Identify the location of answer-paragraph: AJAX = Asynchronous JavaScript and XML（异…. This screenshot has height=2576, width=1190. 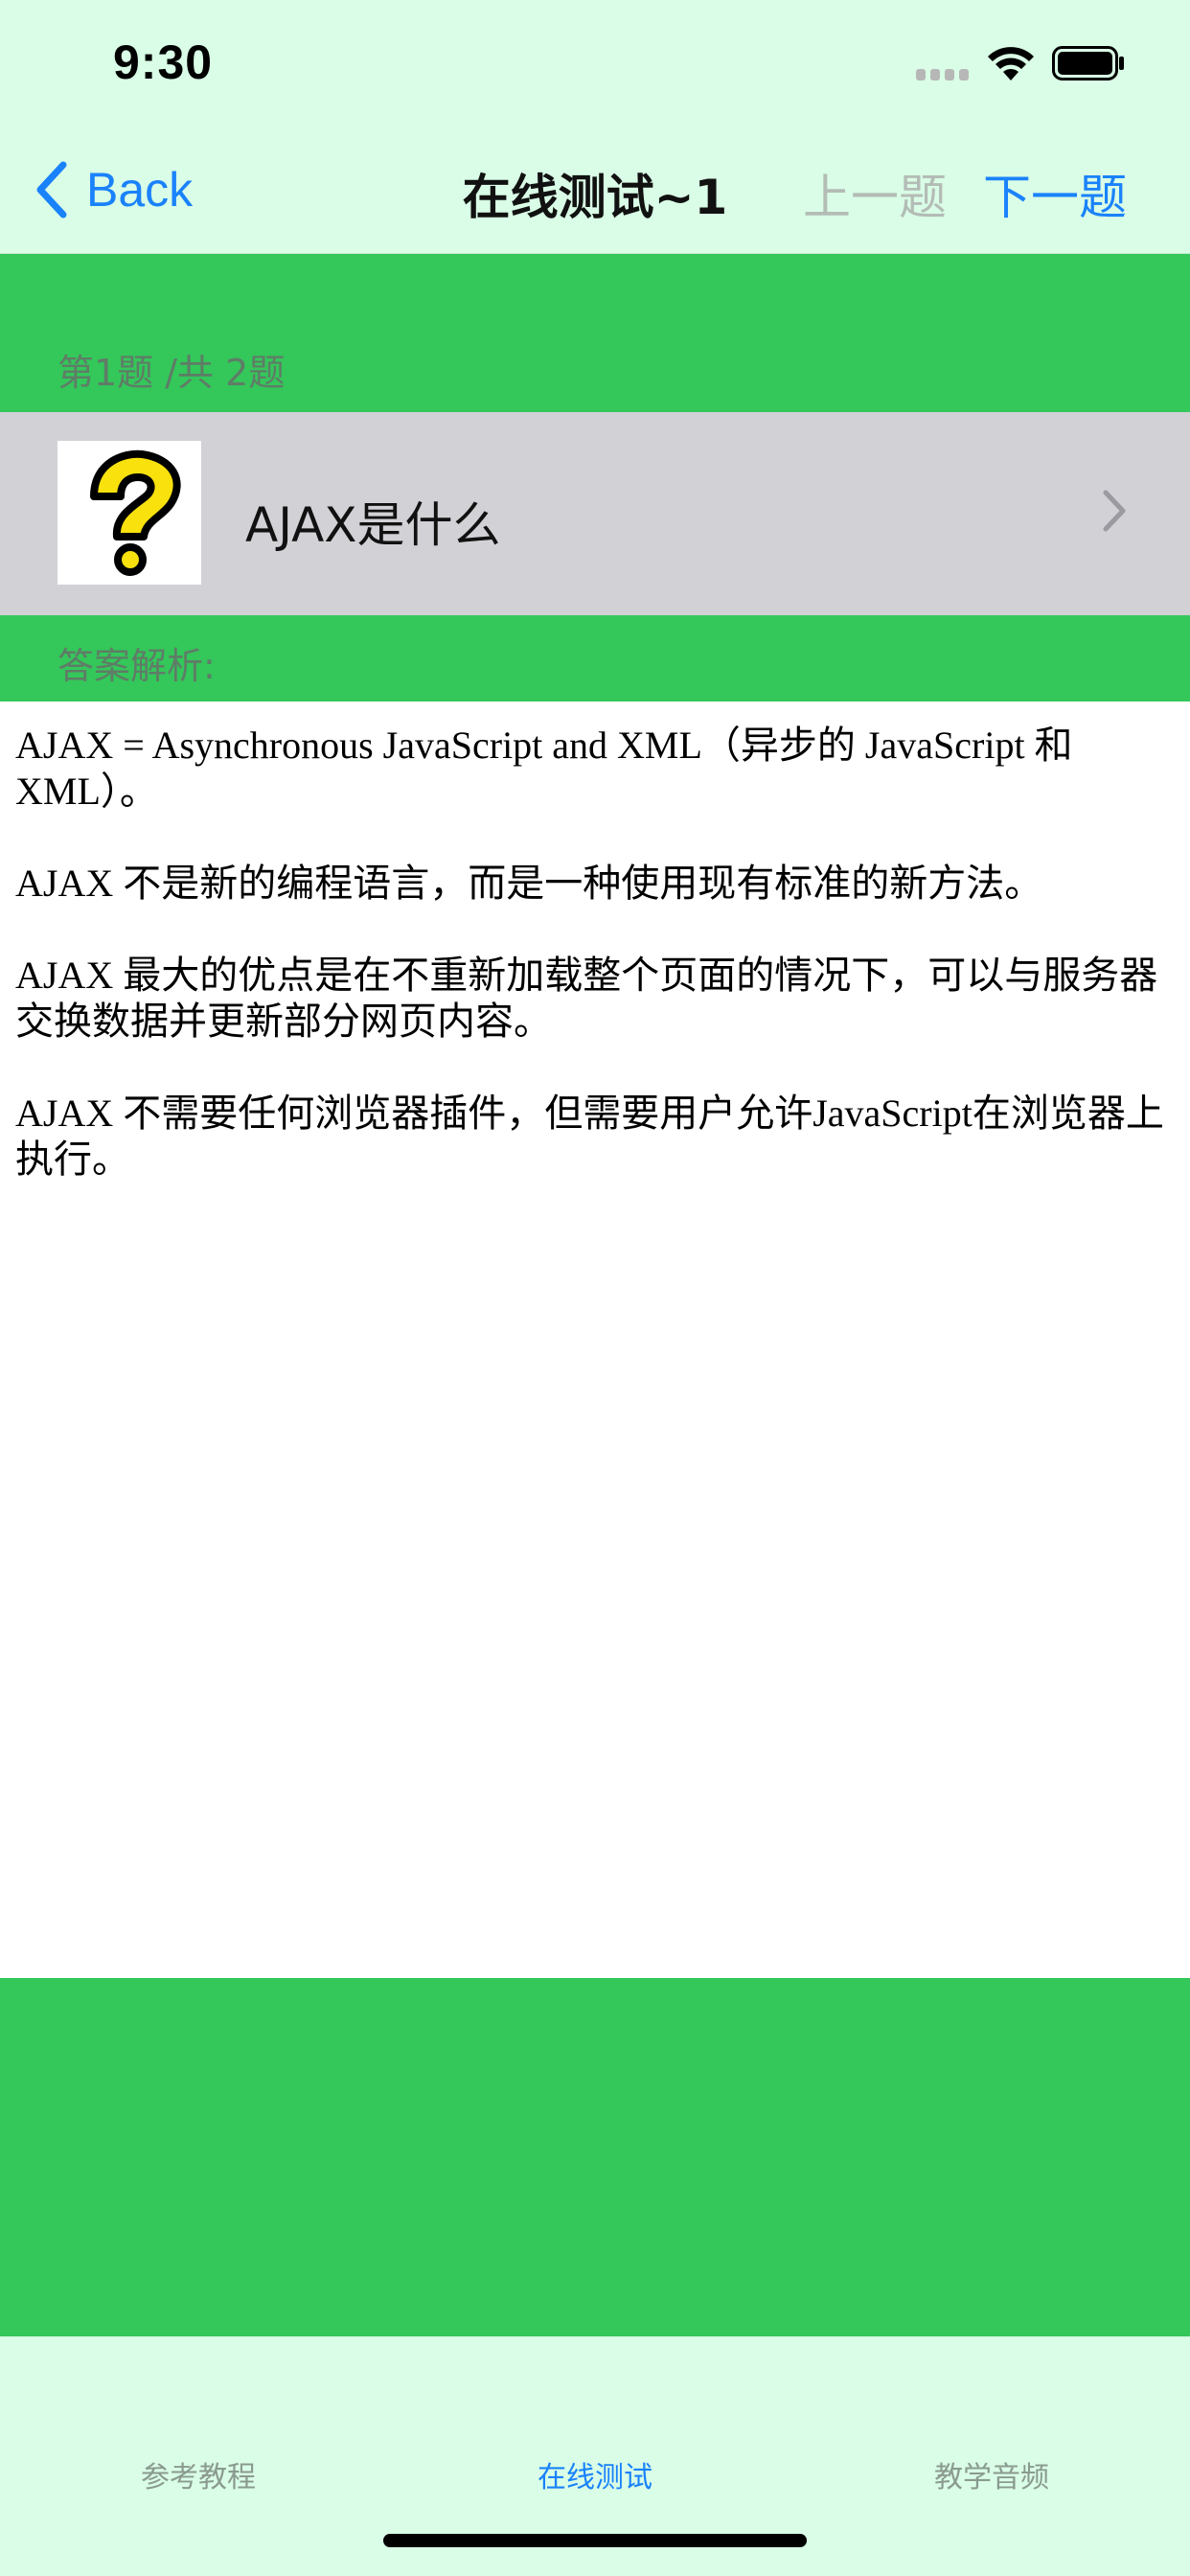
(544, 768).